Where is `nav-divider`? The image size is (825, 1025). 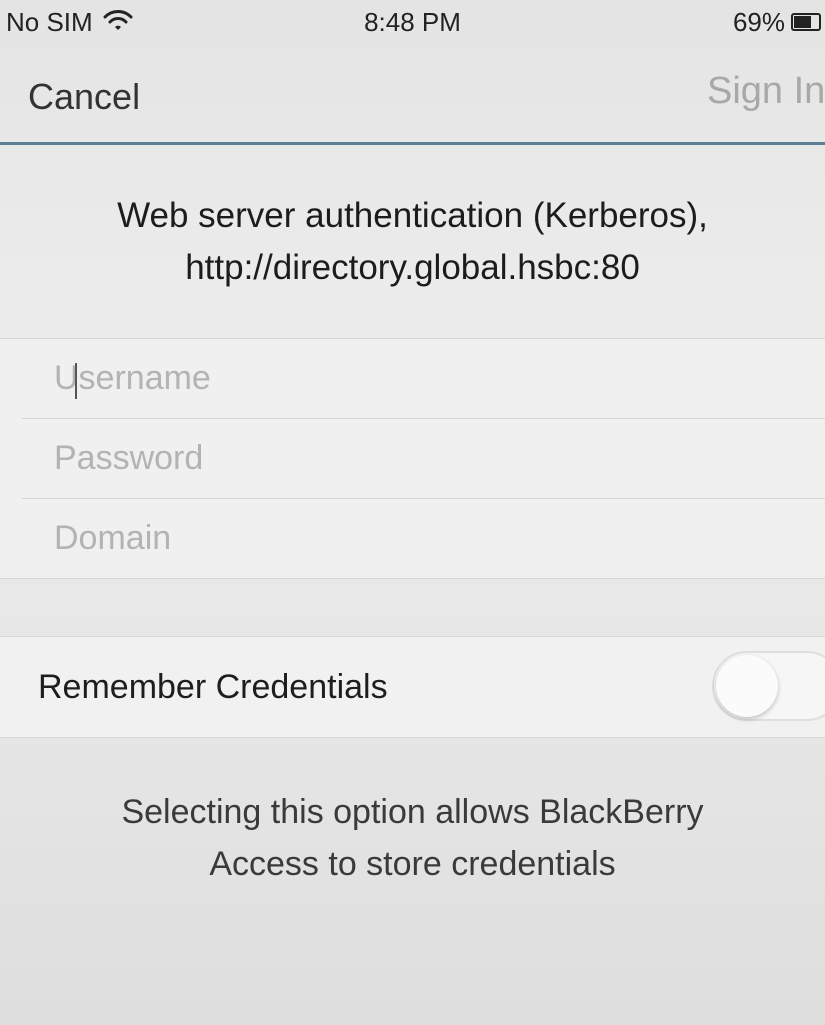 nav-divider is located at coordinates (412, 143).